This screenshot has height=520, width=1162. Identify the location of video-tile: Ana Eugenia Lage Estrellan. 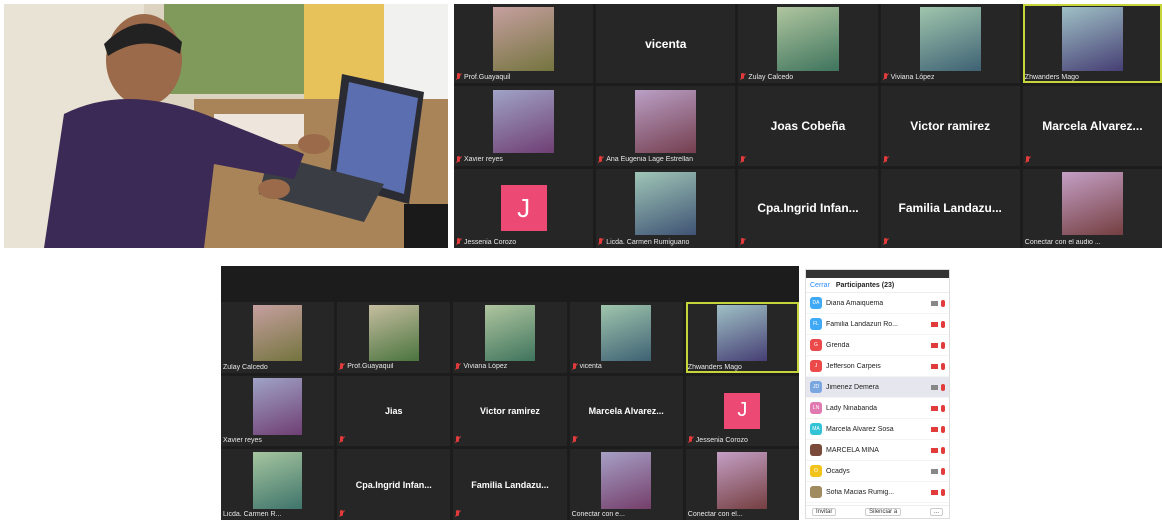
(666, 126).